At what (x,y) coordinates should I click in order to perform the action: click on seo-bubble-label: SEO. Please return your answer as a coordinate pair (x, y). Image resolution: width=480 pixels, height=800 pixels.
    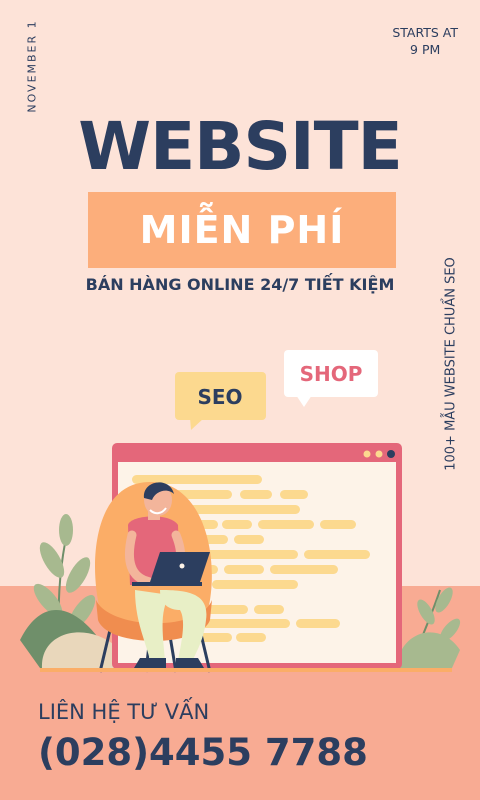
    Looking at the image, I should click on (219, 397).